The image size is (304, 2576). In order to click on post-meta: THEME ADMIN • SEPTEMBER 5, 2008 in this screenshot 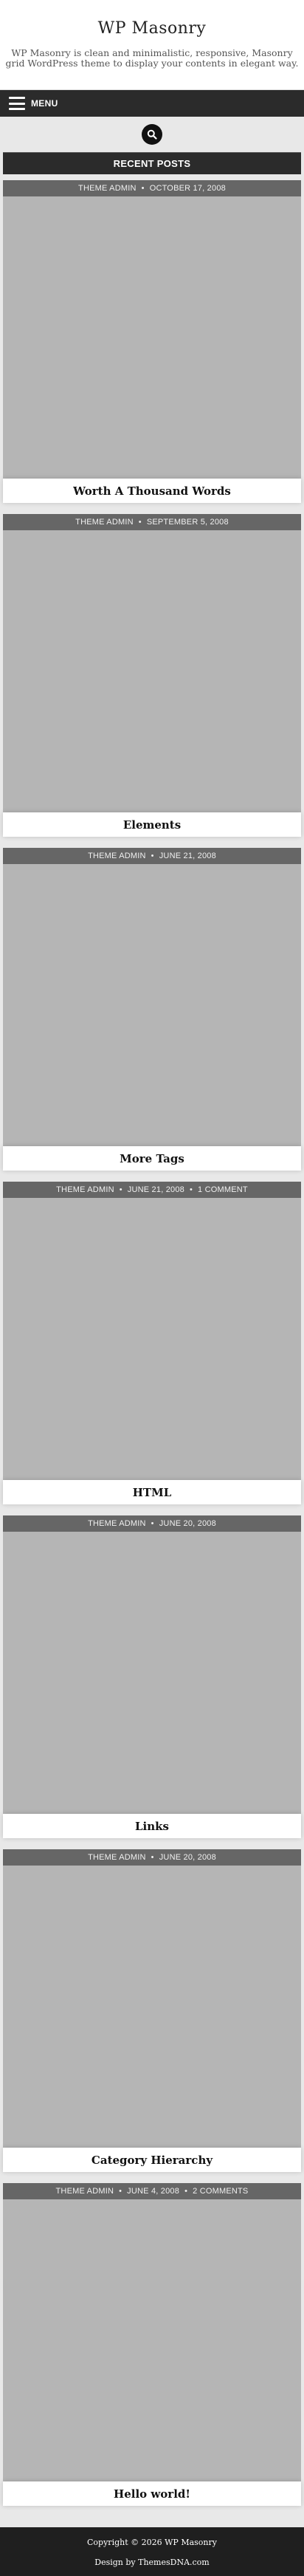, I will do `click(152, 522)`.